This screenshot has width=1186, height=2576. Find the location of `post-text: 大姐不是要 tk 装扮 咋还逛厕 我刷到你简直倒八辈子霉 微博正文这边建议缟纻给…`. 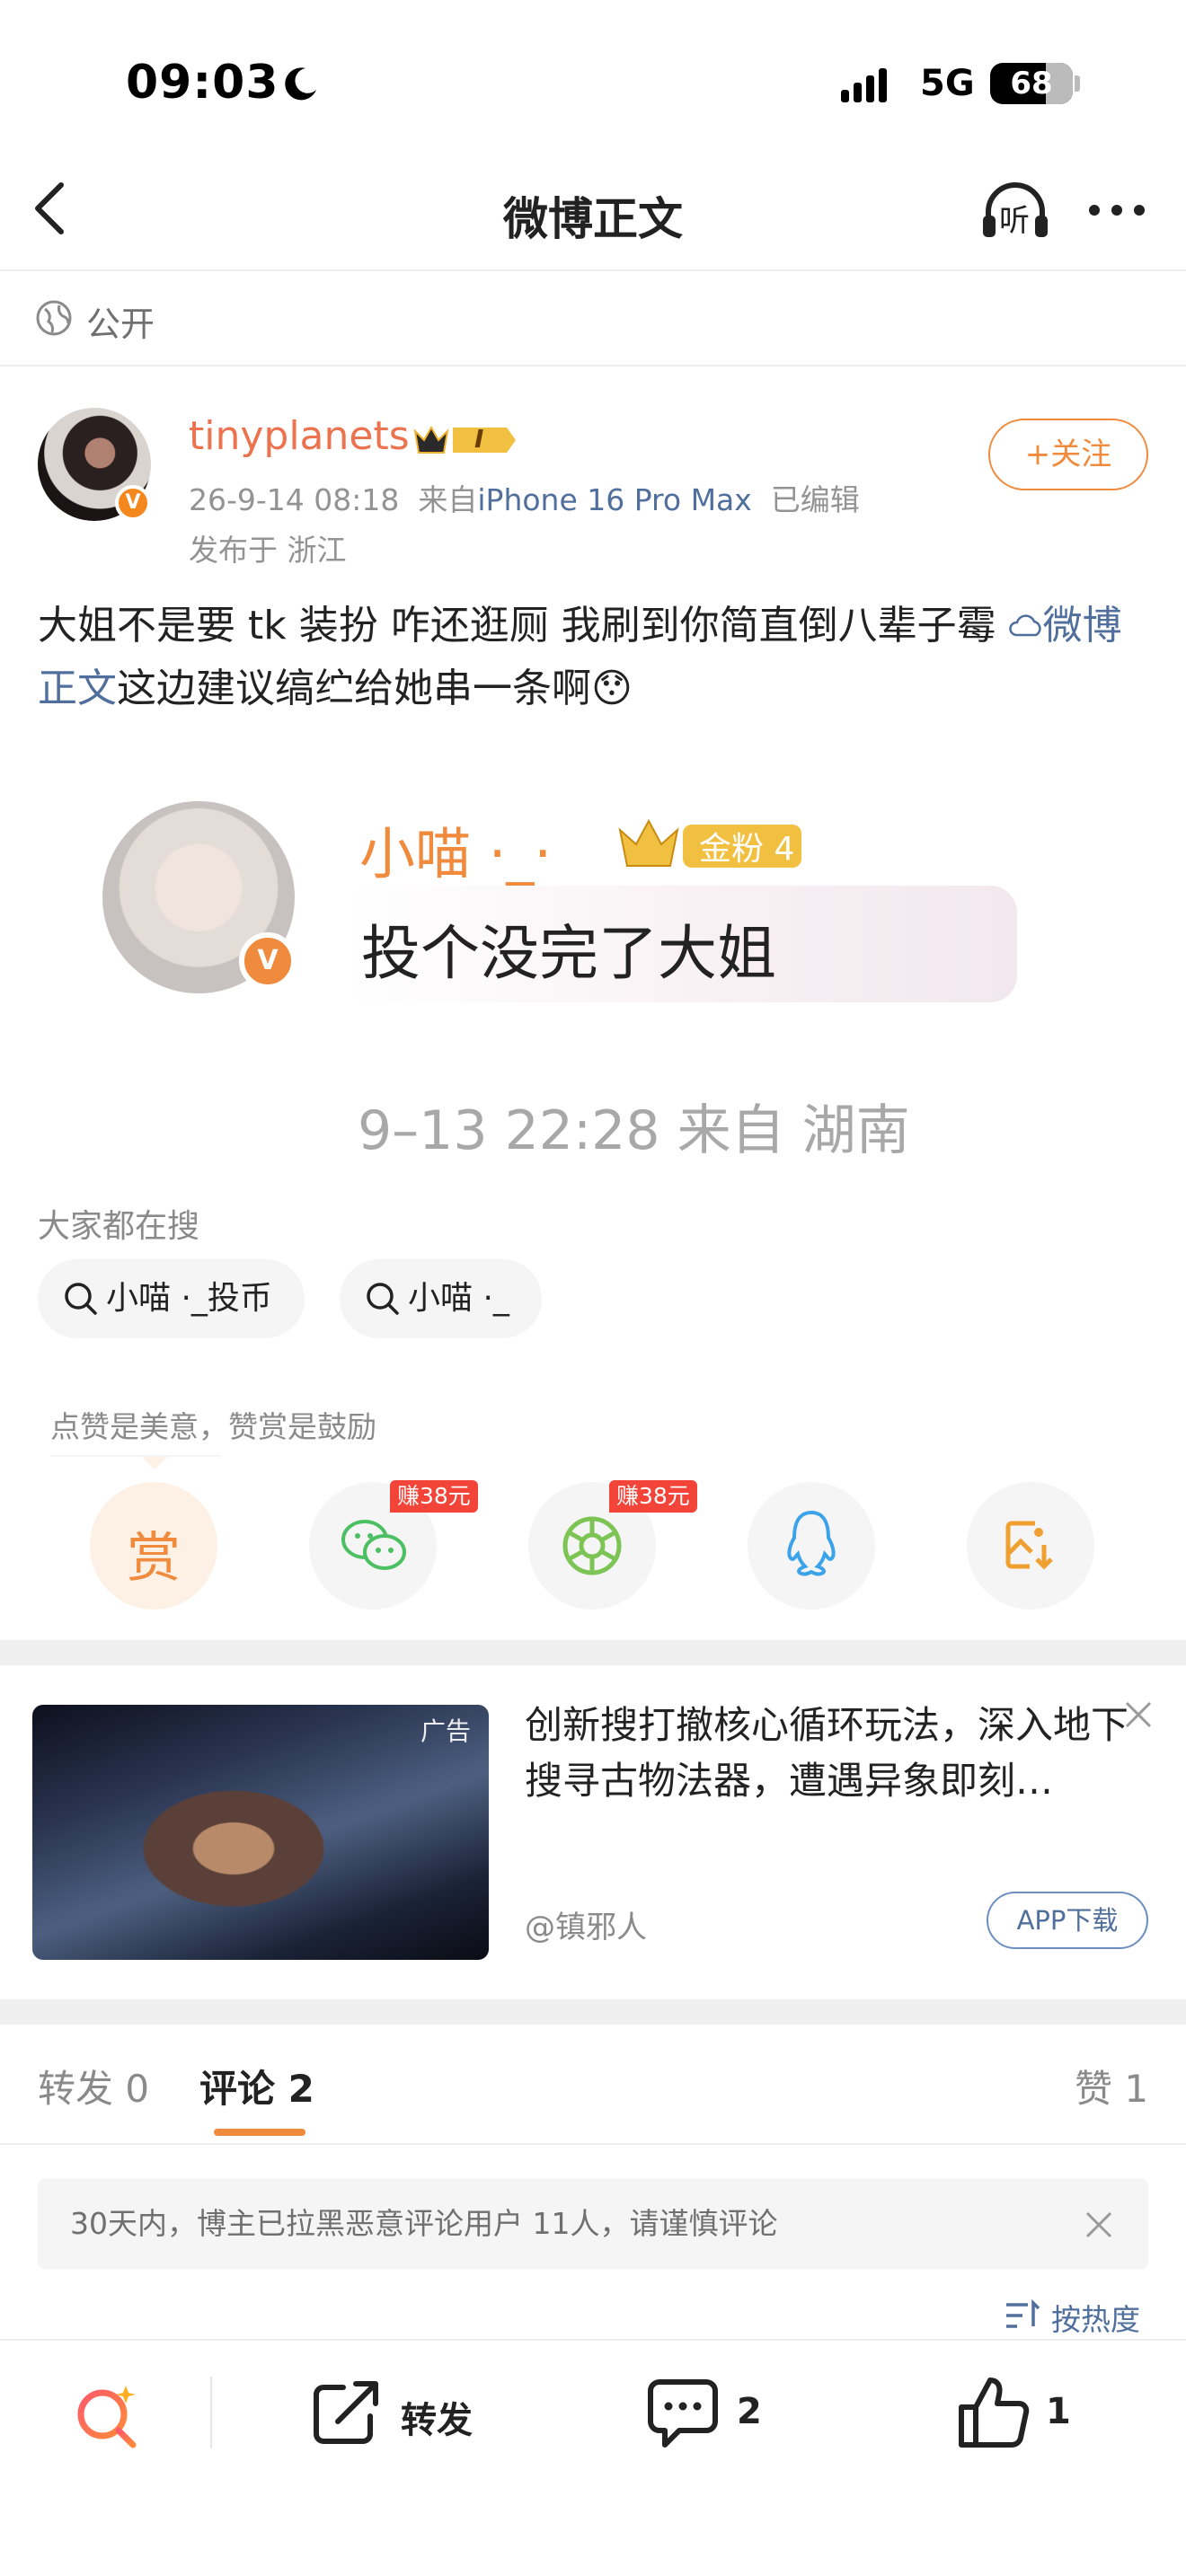

post-text: 大姐不是要 tk 装扮 咋还逛厕 我刷到你简直倒八辈子霉 微博正文这边建议缟纻给… is located at coordinates (595, 657).